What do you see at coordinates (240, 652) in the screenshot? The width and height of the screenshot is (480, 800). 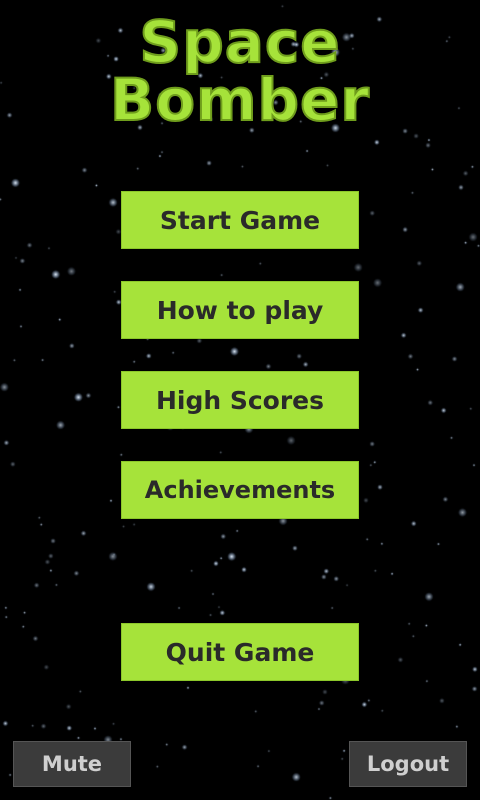 I see `quit-game-button: Quit Game` at bounding box center [240, 652].